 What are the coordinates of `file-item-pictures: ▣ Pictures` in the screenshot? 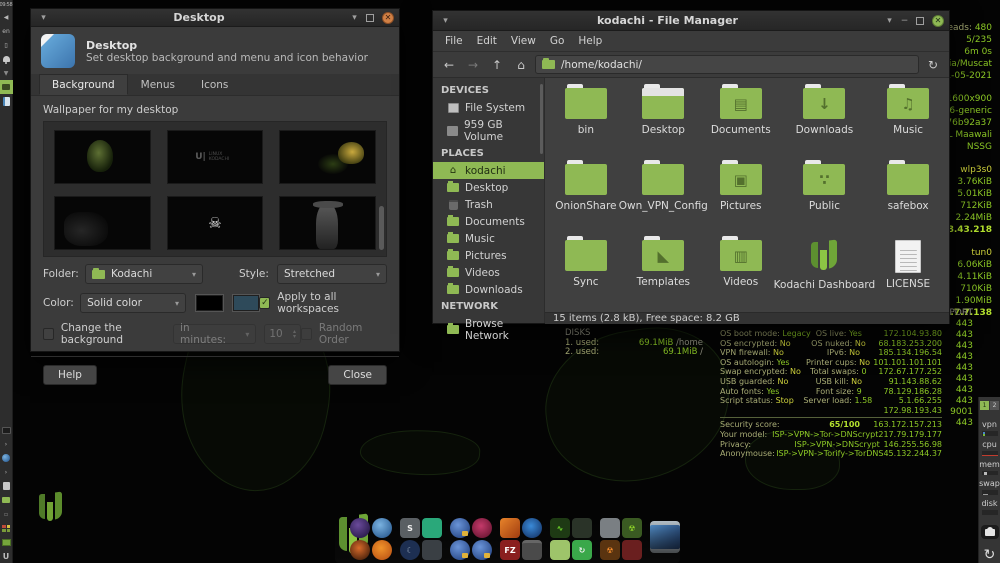 It's located at (741, 198).